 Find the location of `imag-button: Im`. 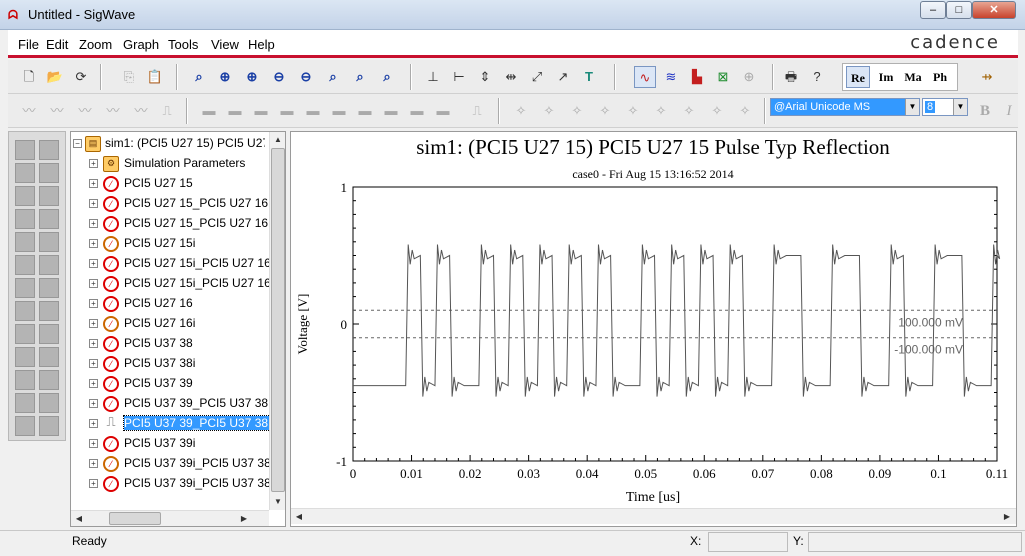

imag-button: Im is located at coordinates (886, 77).